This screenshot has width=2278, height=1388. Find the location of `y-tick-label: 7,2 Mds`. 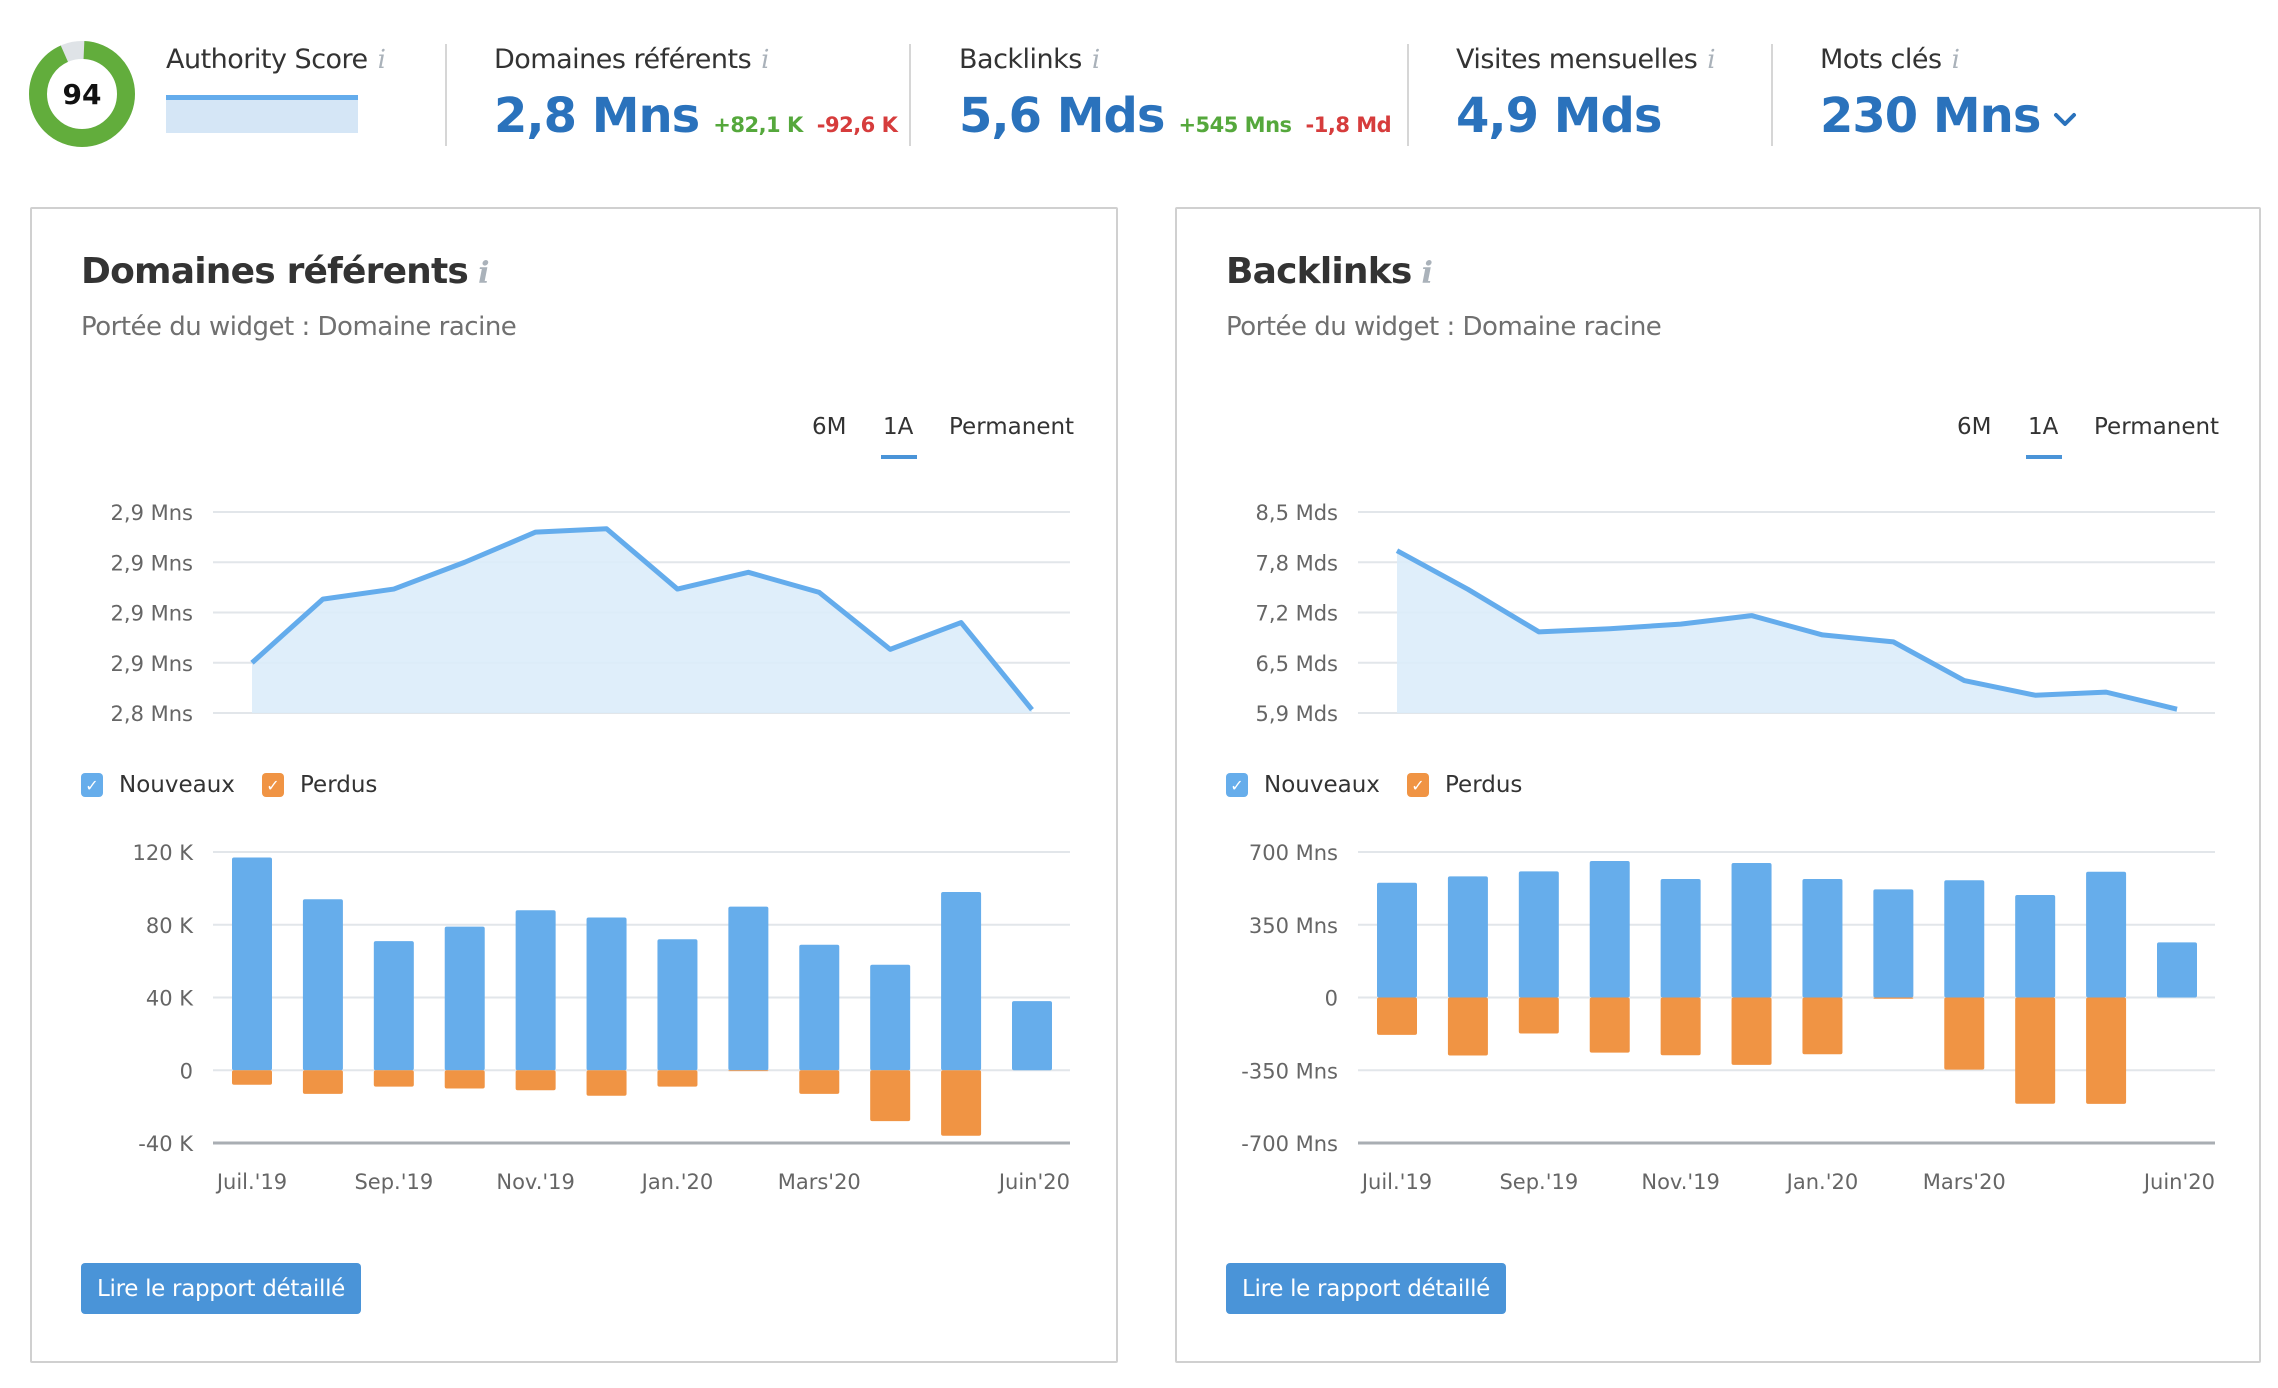

y-tick-label: 7,2 Mds is located at coordinates (1297, 614).